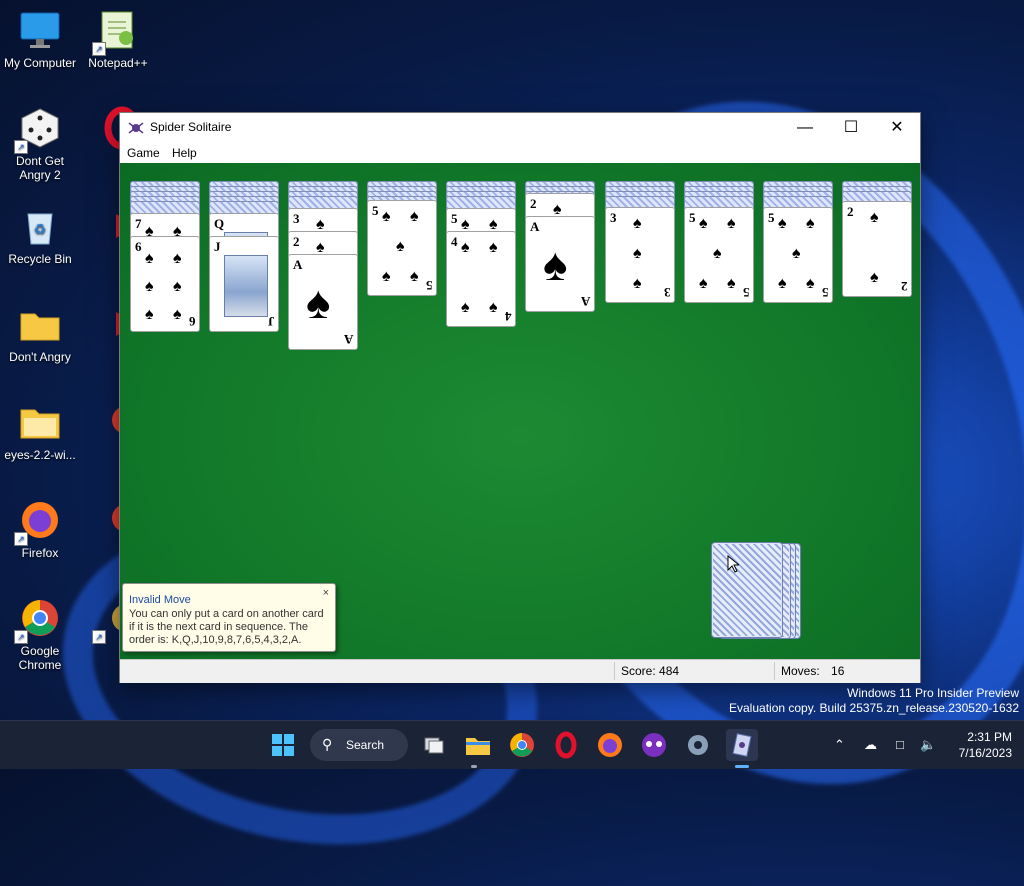 The width and height of the screenshot is (1024, 886). I want to click on task-view-button, so click(434, 745).